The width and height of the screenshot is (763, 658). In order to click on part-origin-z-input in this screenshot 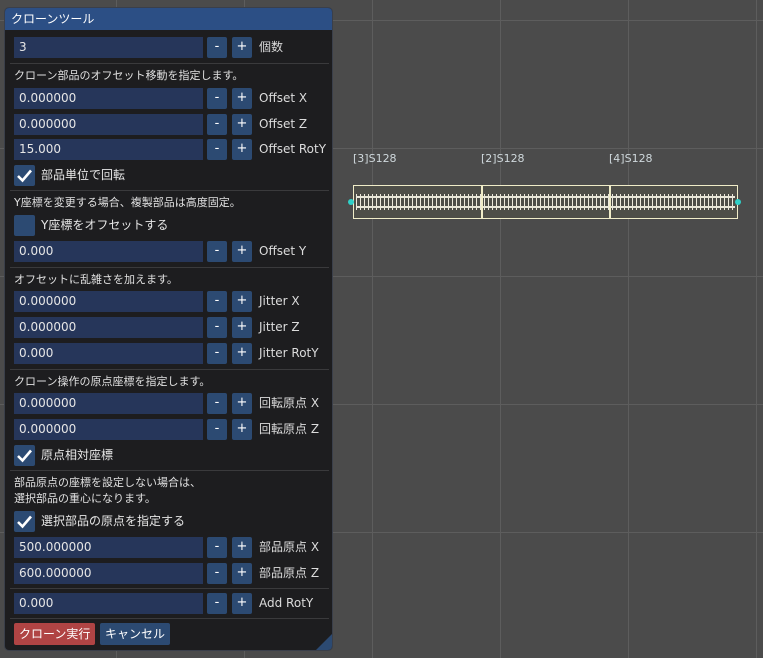, I will do `click(108, 573)`.